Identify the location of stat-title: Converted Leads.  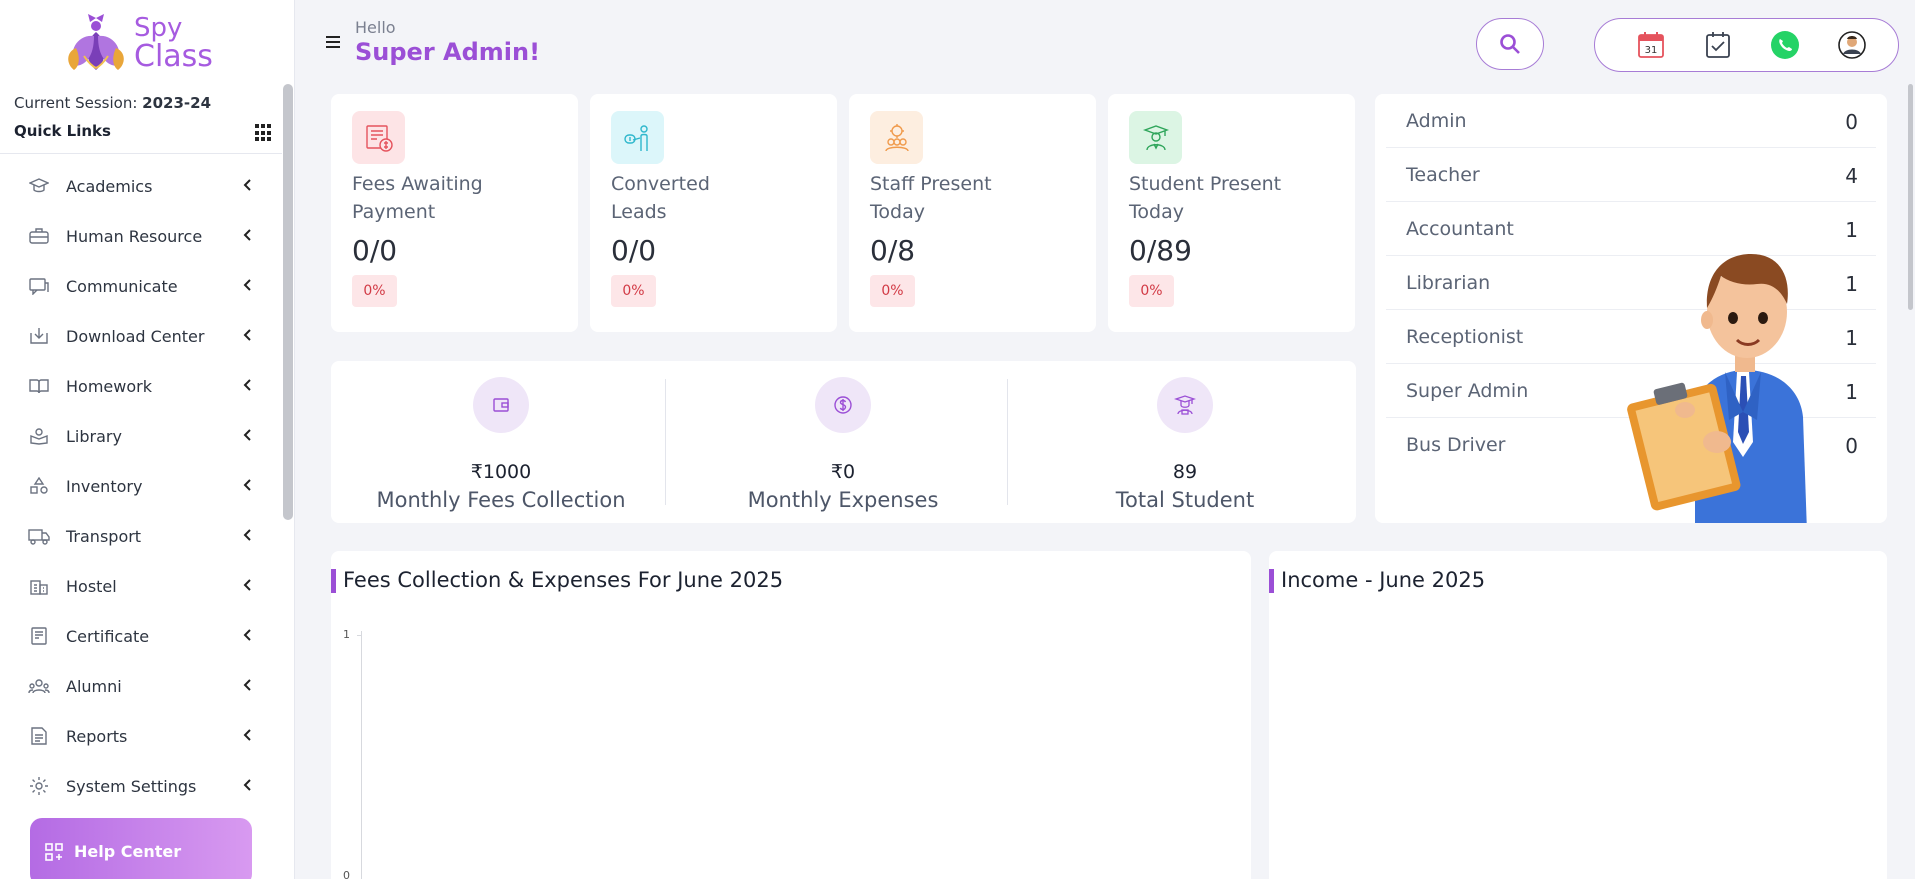
(711, 198).